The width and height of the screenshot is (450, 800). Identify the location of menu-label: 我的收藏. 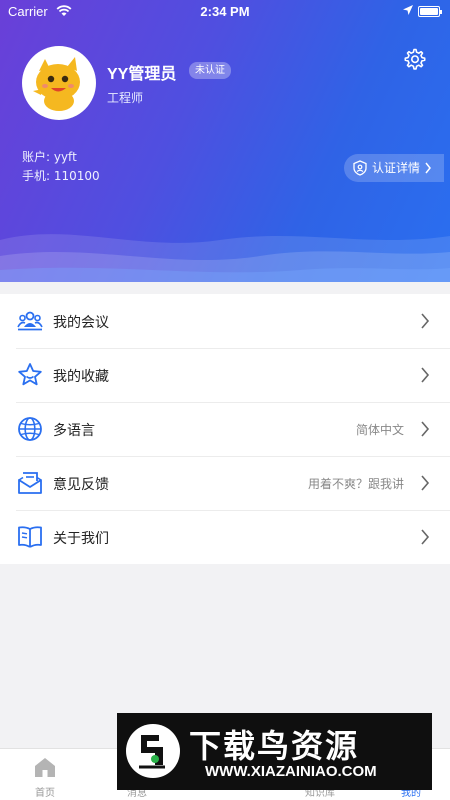
(81, 377).